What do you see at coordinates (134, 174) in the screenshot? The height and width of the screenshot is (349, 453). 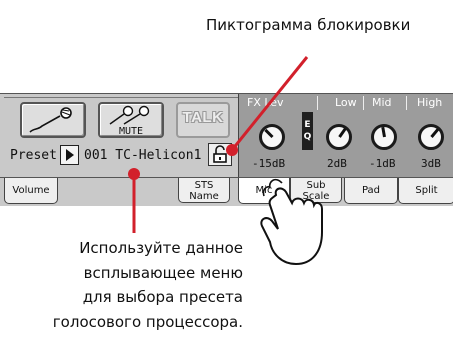 I see `preset-callout-dot` at bounding box center [134, 174].